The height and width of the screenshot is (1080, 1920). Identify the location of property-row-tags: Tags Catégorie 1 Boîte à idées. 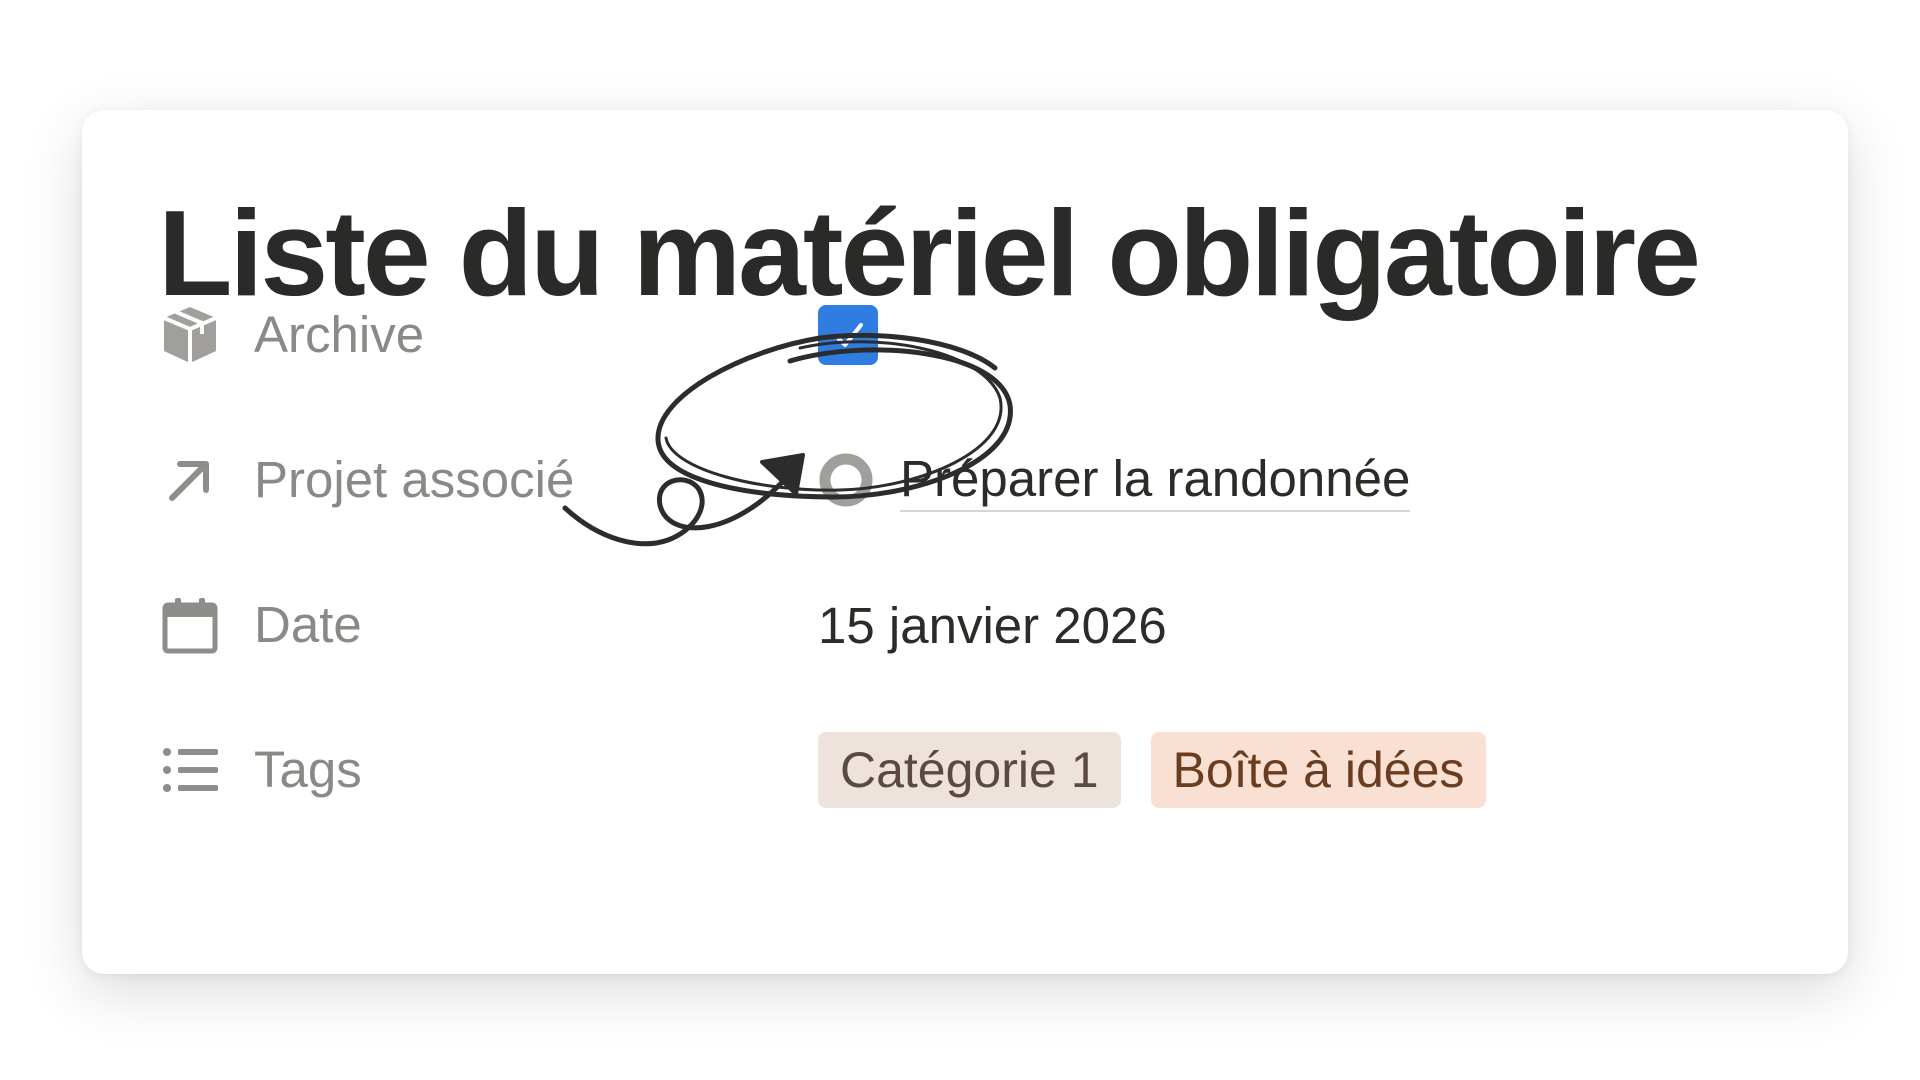
(968, 770).